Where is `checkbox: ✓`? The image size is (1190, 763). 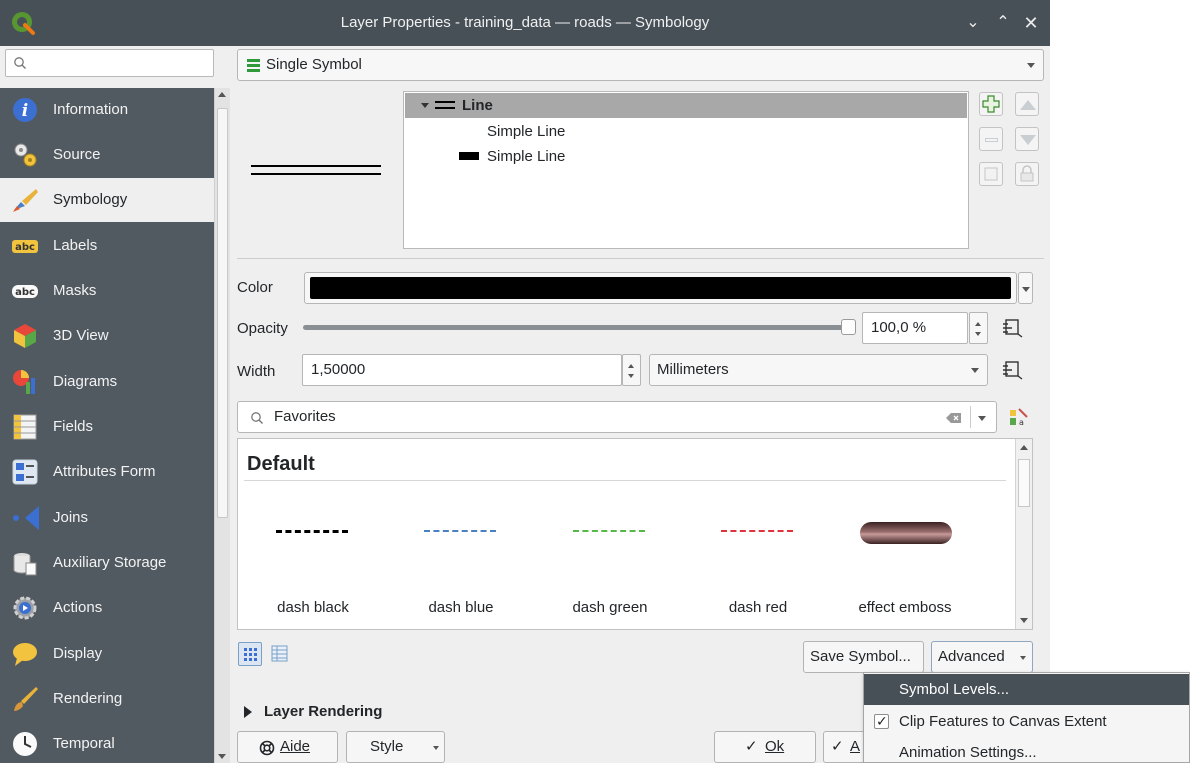 checkbox: ✓ is located at coordinates (881, 721).